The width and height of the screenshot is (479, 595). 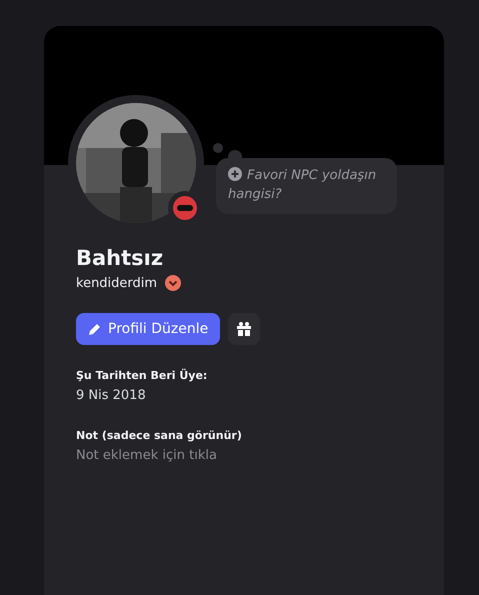 What do you see at coordinates (173, 283) in the screenshot?
I see `badge-icon` at bounding box center [173, 283].